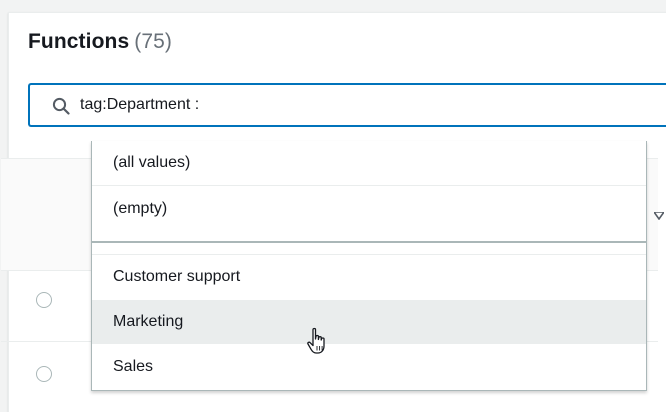  I want to click on search-icon, so click(61, 106).